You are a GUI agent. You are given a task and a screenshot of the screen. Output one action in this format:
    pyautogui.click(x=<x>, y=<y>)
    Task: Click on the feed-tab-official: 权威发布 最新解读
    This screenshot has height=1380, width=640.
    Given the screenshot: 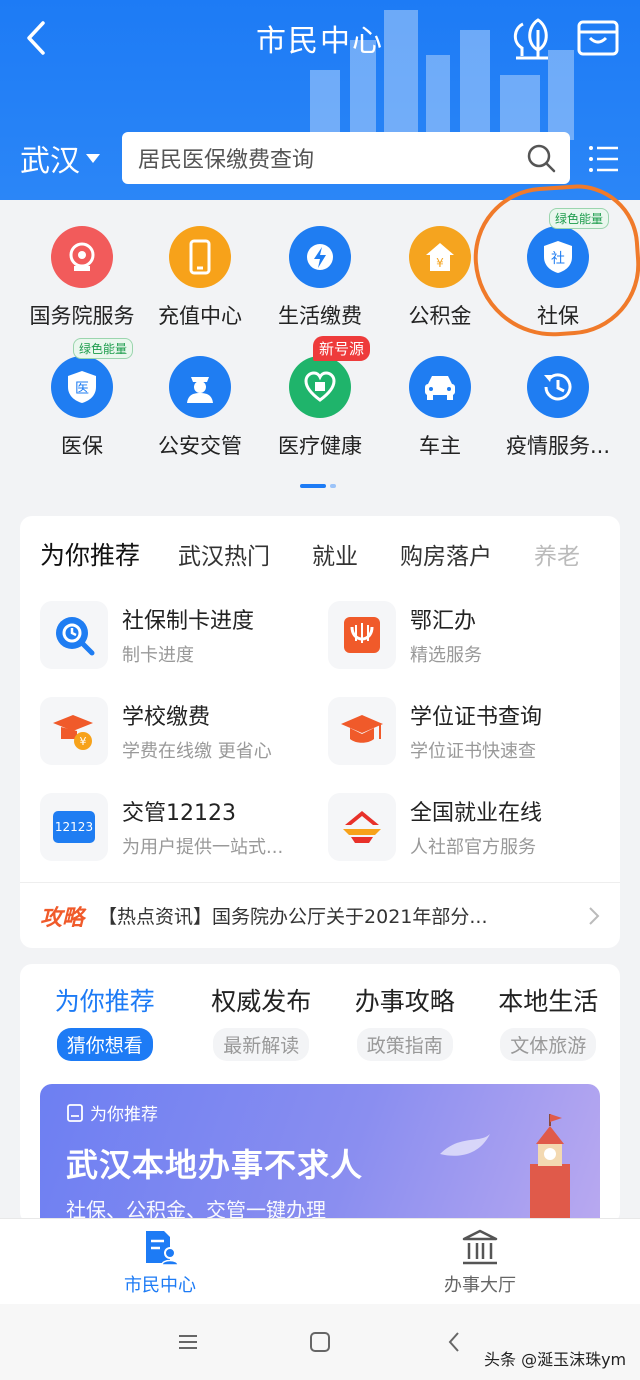 What is the action you would take?
    pyautogui.click(x=261, y=1021)
    